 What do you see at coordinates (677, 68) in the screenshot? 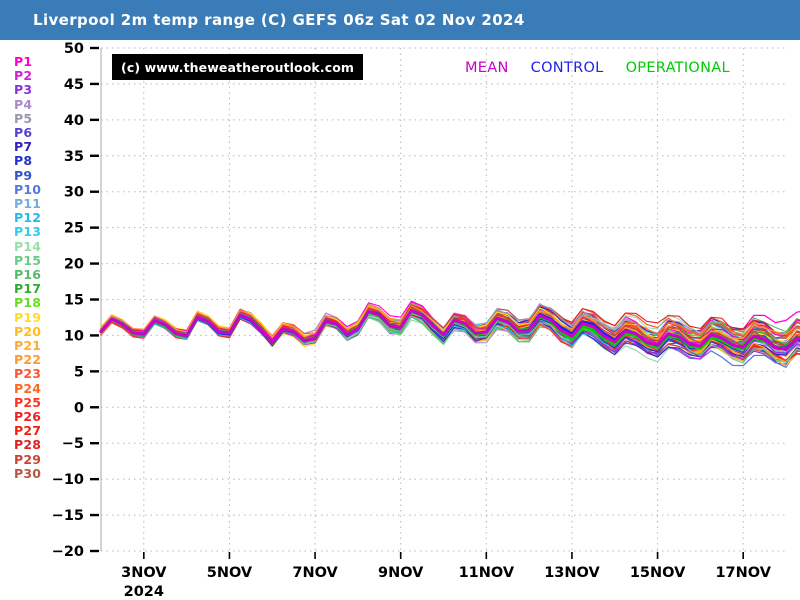
I see `legend-operational: OPERATIONAL` at bounding box center [677, 68].